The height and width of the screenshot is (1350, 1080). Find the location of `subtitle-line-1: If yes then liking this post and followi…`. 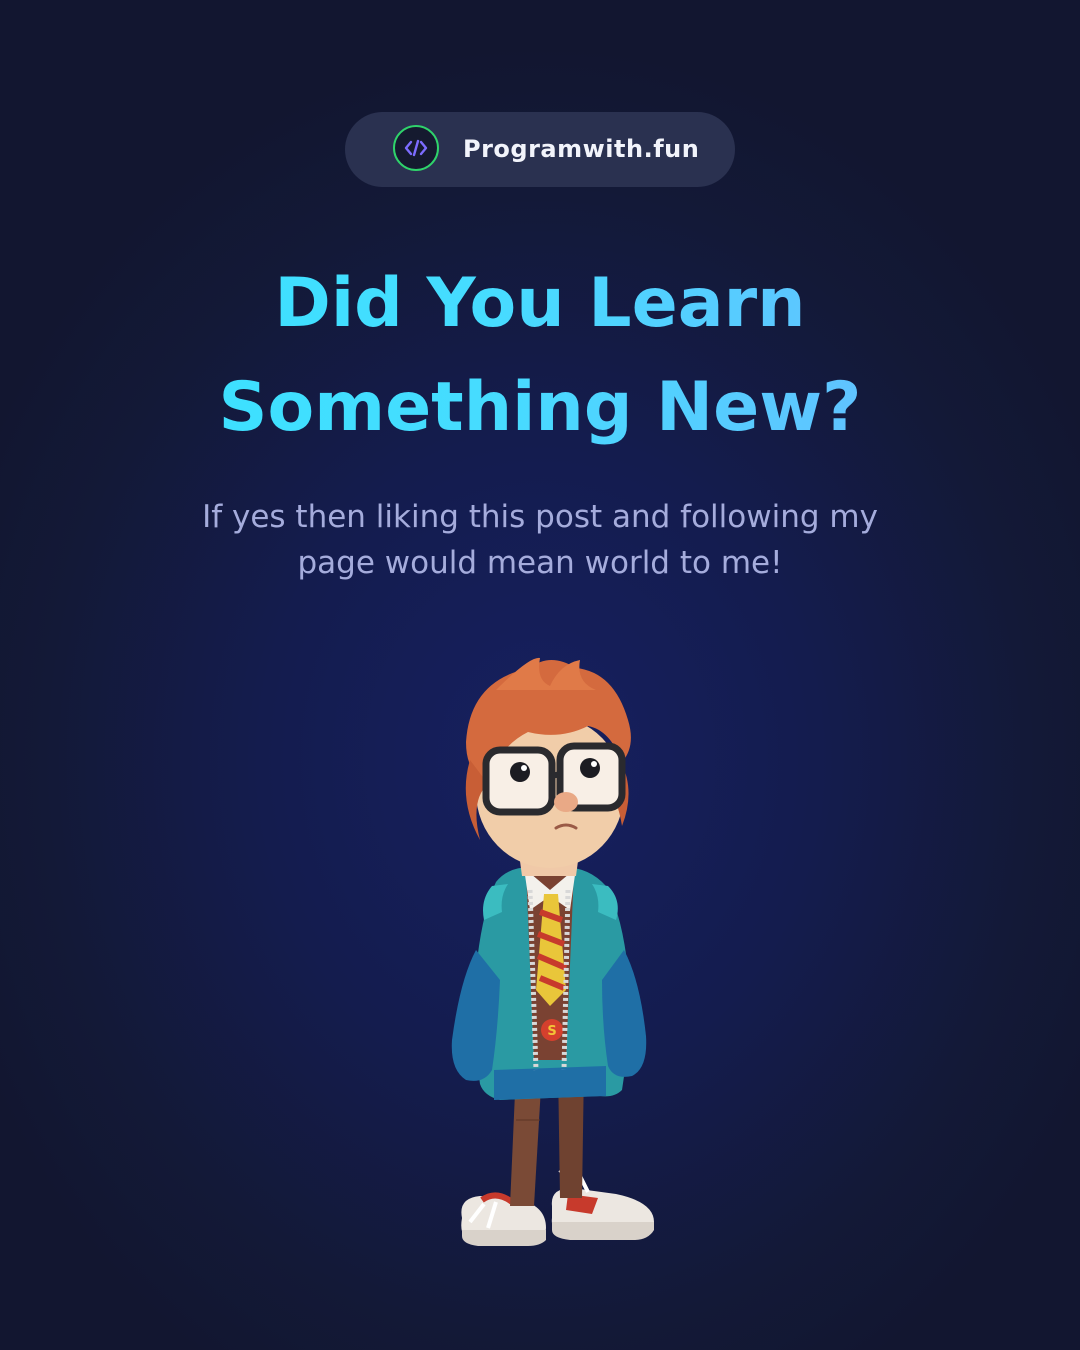

subtitle-line-1: If yes then liking this post and followi… is located at coordinates (540, 517).